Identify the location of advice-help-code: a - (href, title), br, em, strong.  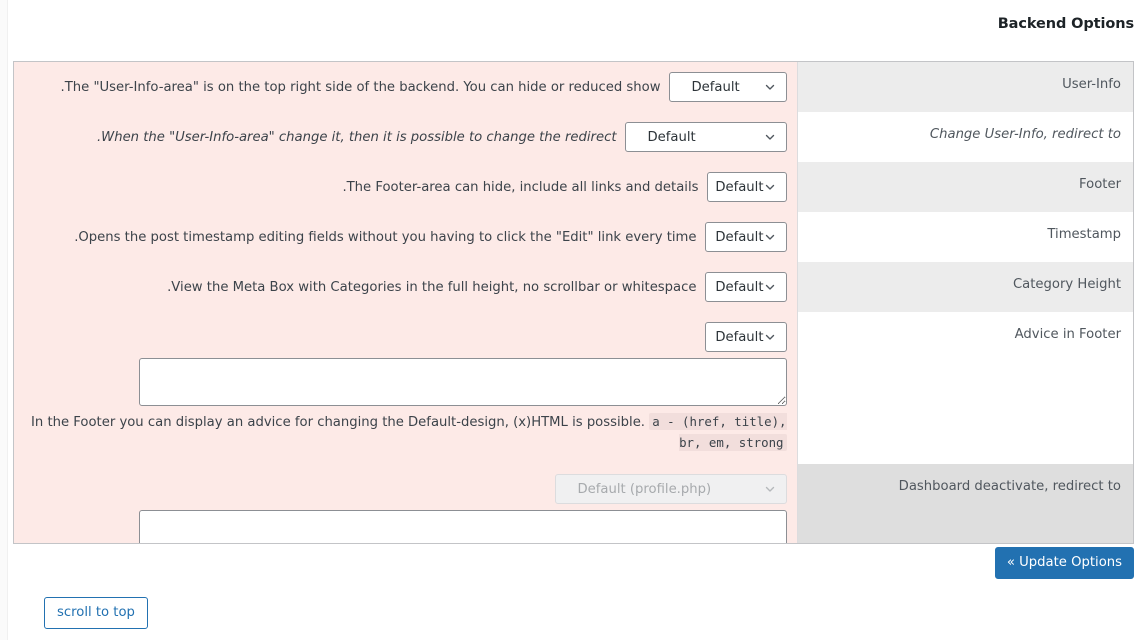
(718, 432).